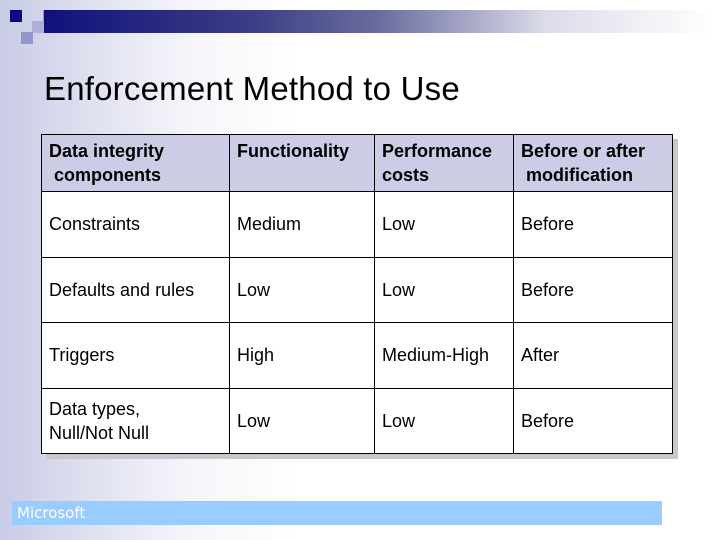 The image size is (720, 540). I want to click on table-row: Triggers High Medium-High After, so click(357, 355).